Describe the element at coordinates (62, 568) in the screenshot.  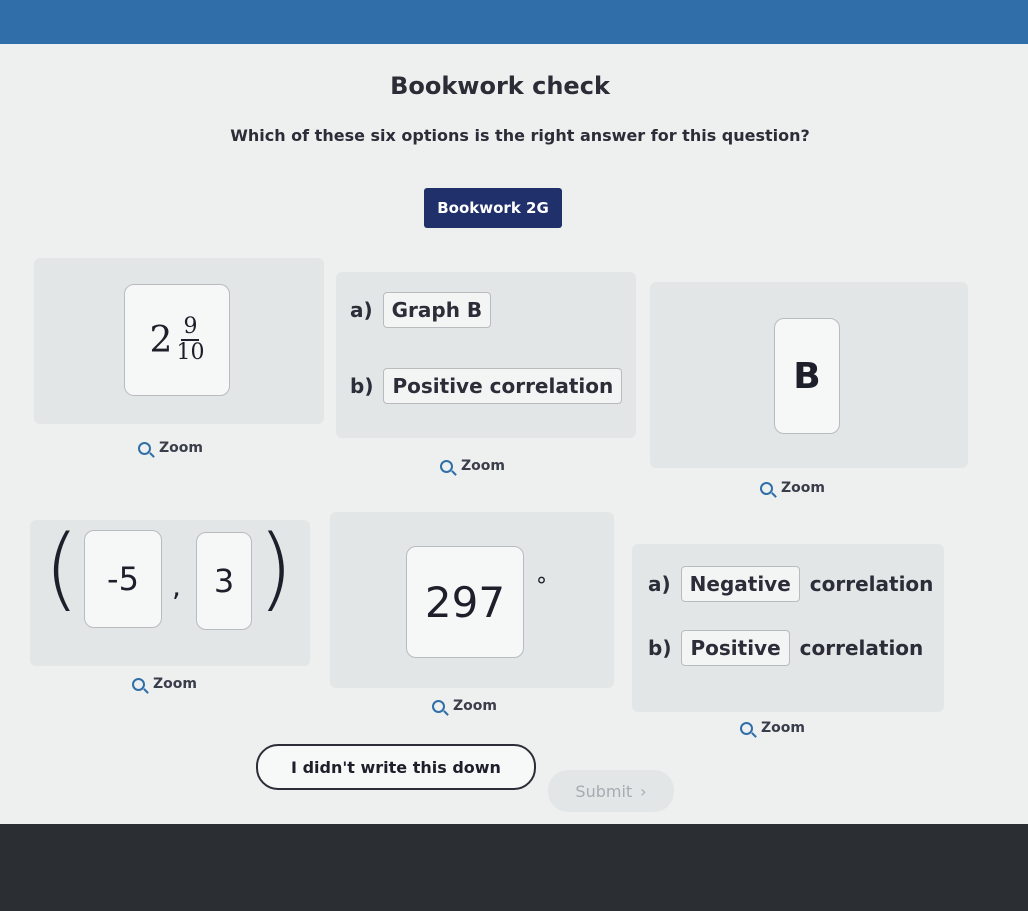
I see `open-parenthesis: (` at that location.